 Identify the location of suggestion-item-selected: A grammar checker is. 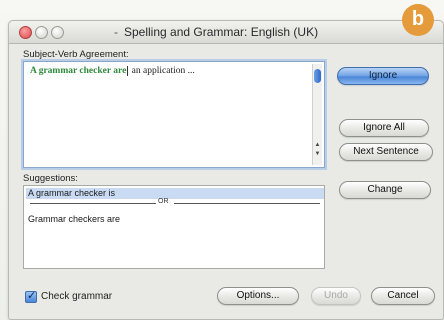
(175, 193).